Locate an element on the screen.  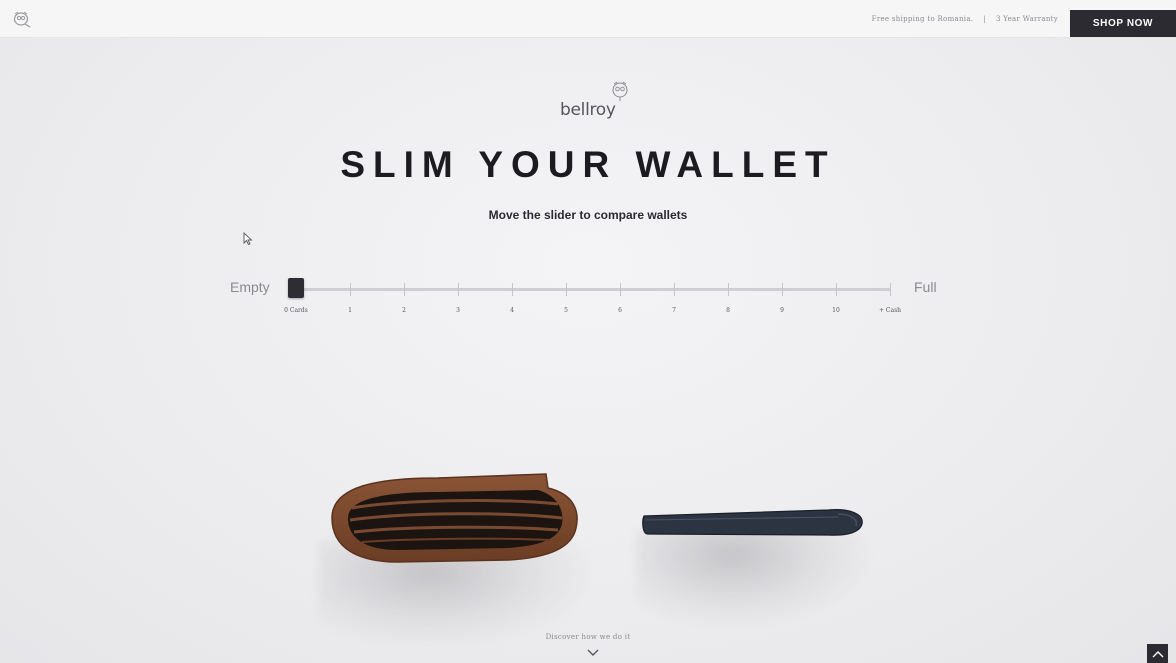
chevron-up-icon is located at coordinates (1157, 653).